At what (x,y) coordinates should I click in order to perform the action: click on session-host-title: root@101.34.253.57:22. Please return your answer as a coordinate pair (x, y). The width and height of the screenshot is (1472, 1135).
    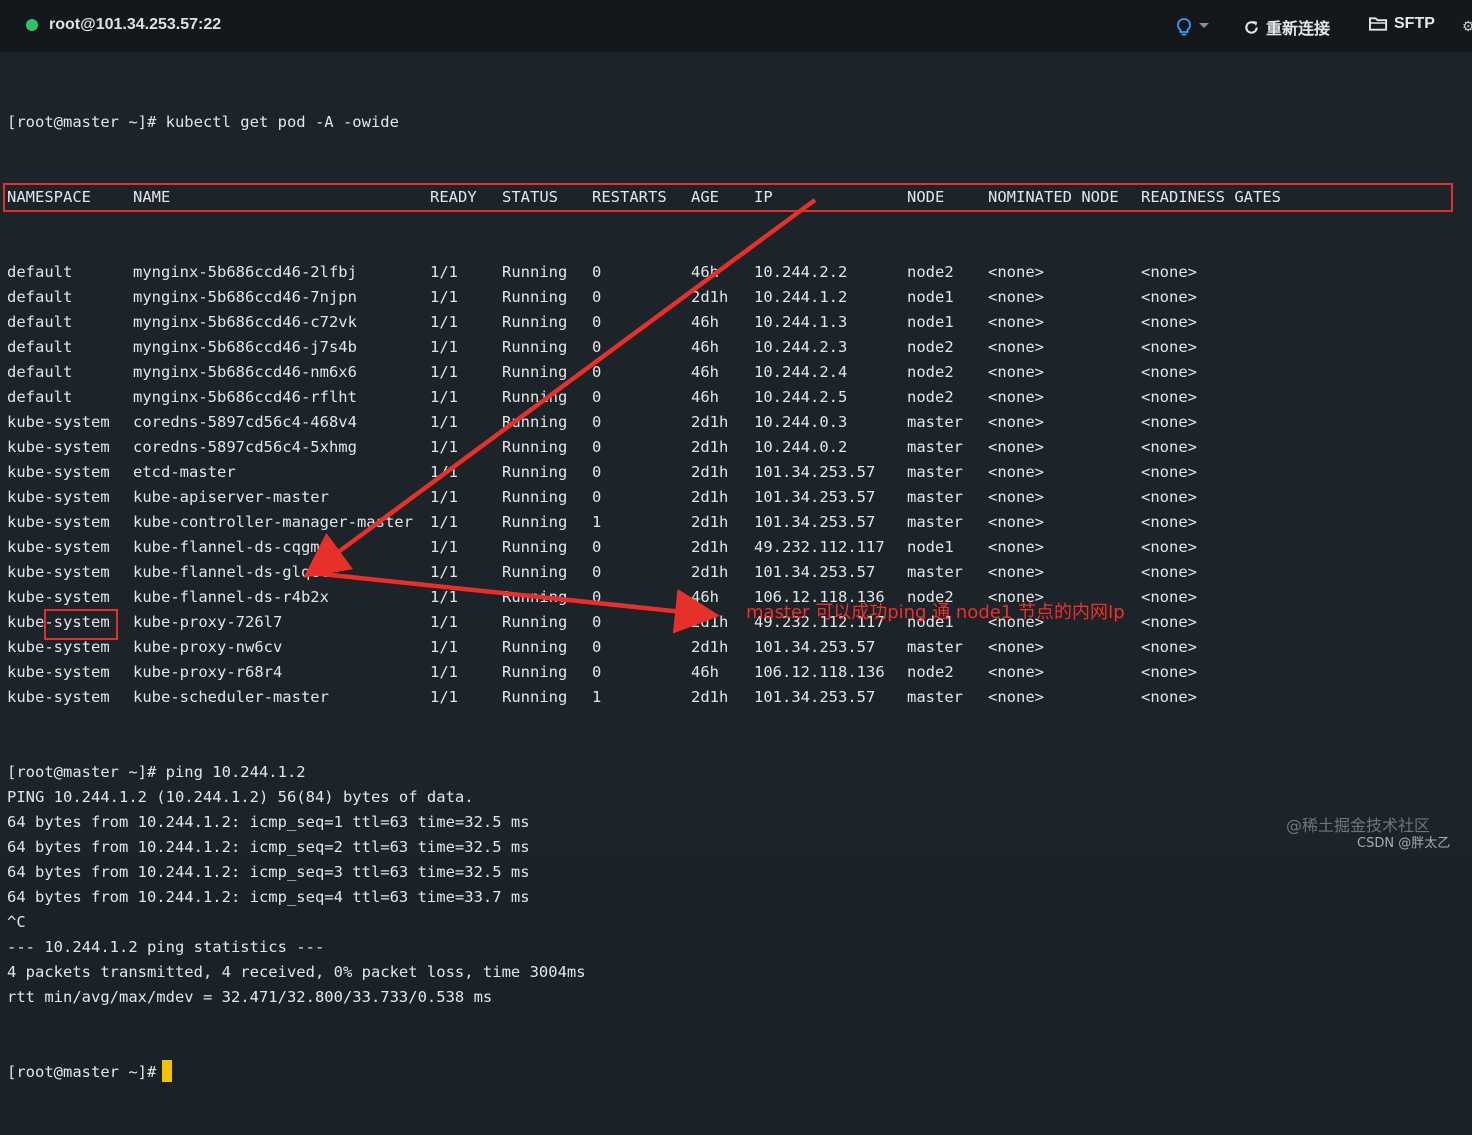
    Looking at the image, I should click on (135, 24).